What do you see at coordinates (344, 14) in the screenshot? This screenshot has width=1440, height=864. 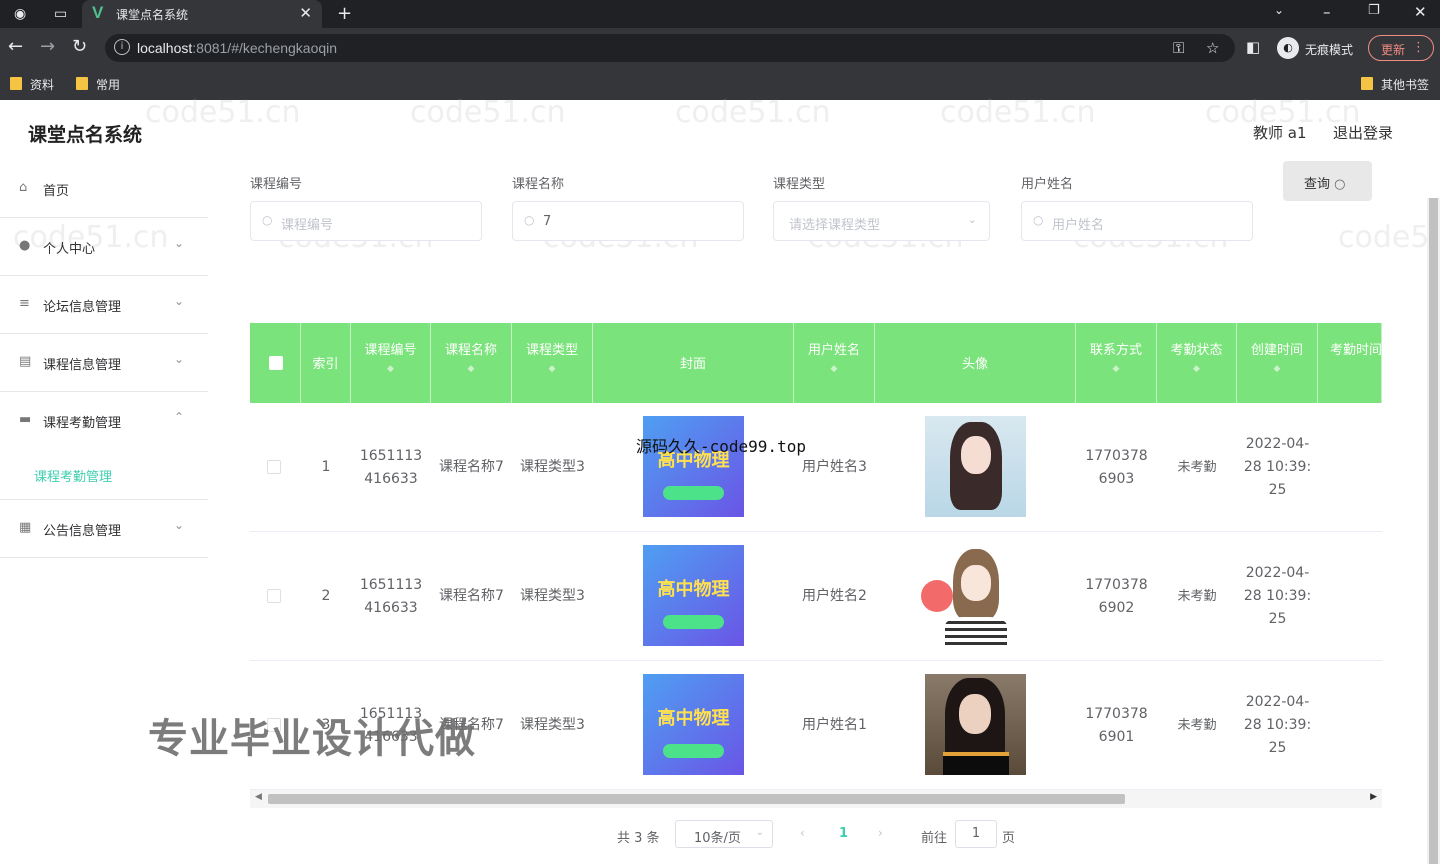 I see `new-tab-icon: +` at bounding box center [344, 14].